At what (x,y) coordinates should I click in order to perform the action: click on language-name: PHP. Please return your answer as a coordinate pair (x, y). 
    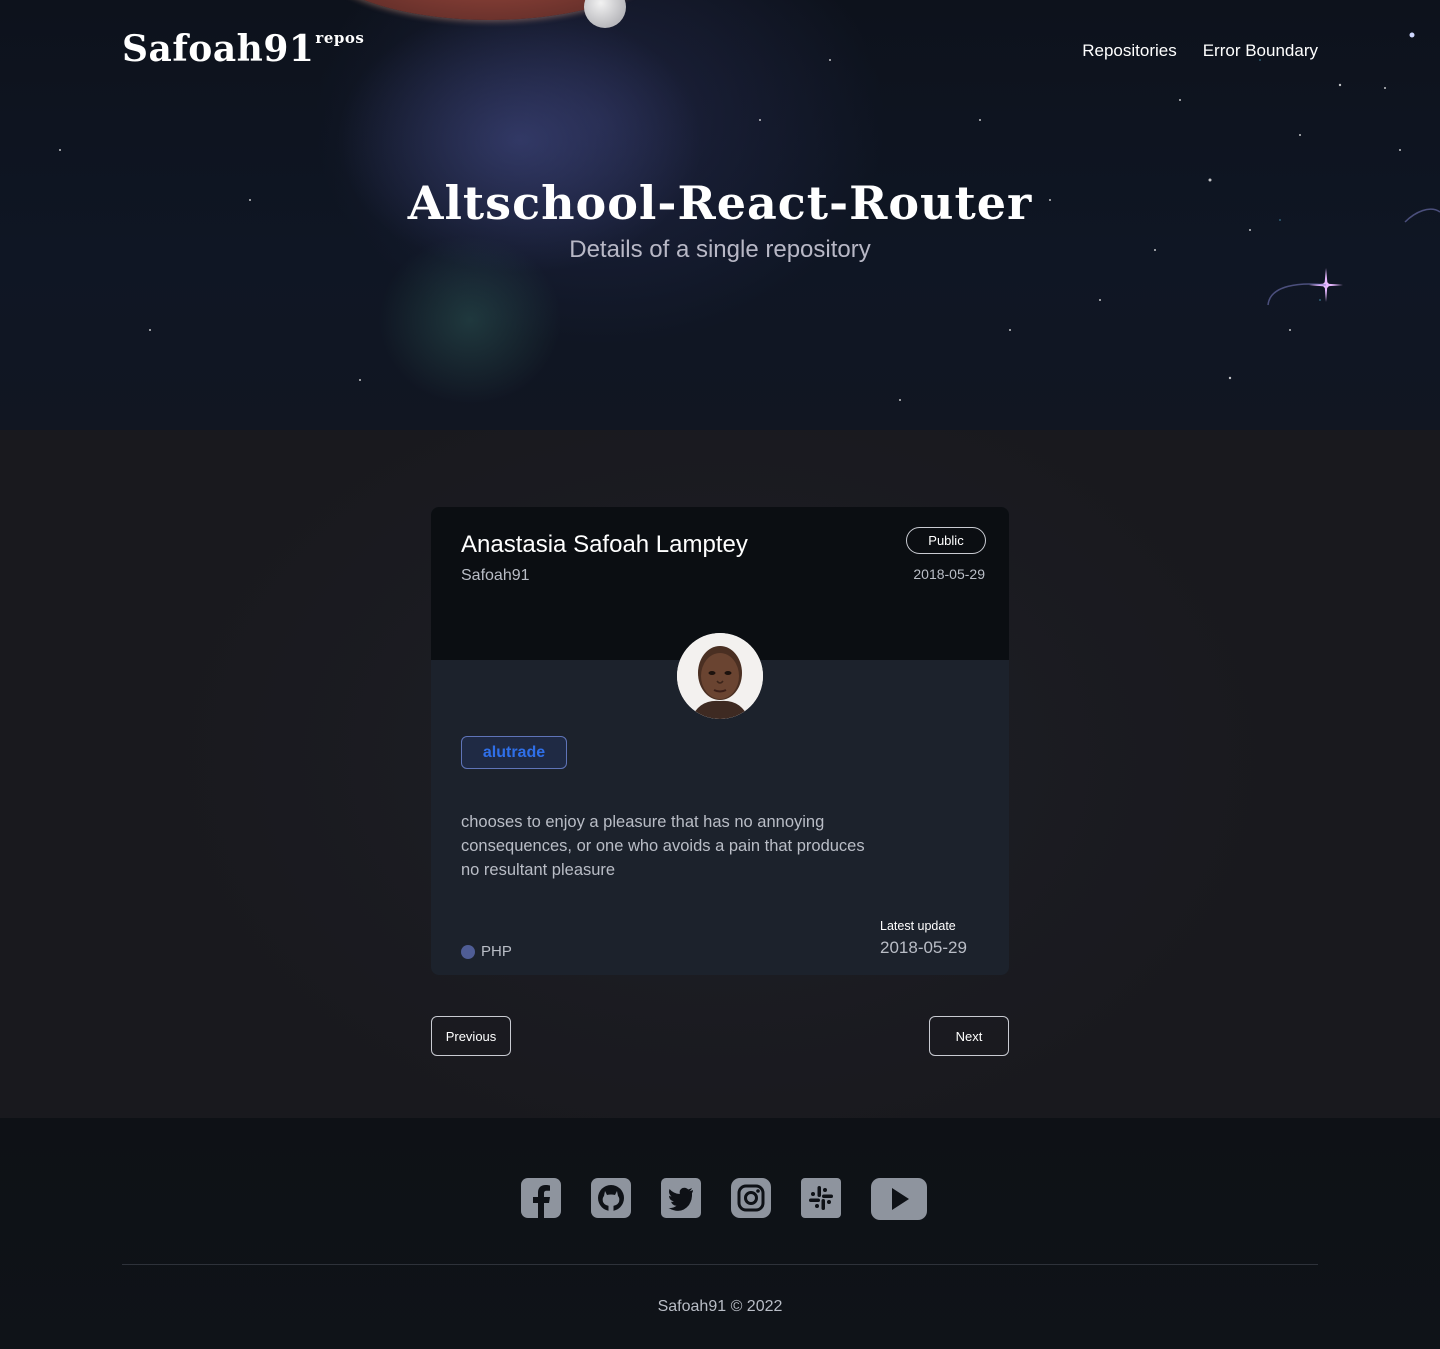
    Looking at the image, I should click on (496, 951).